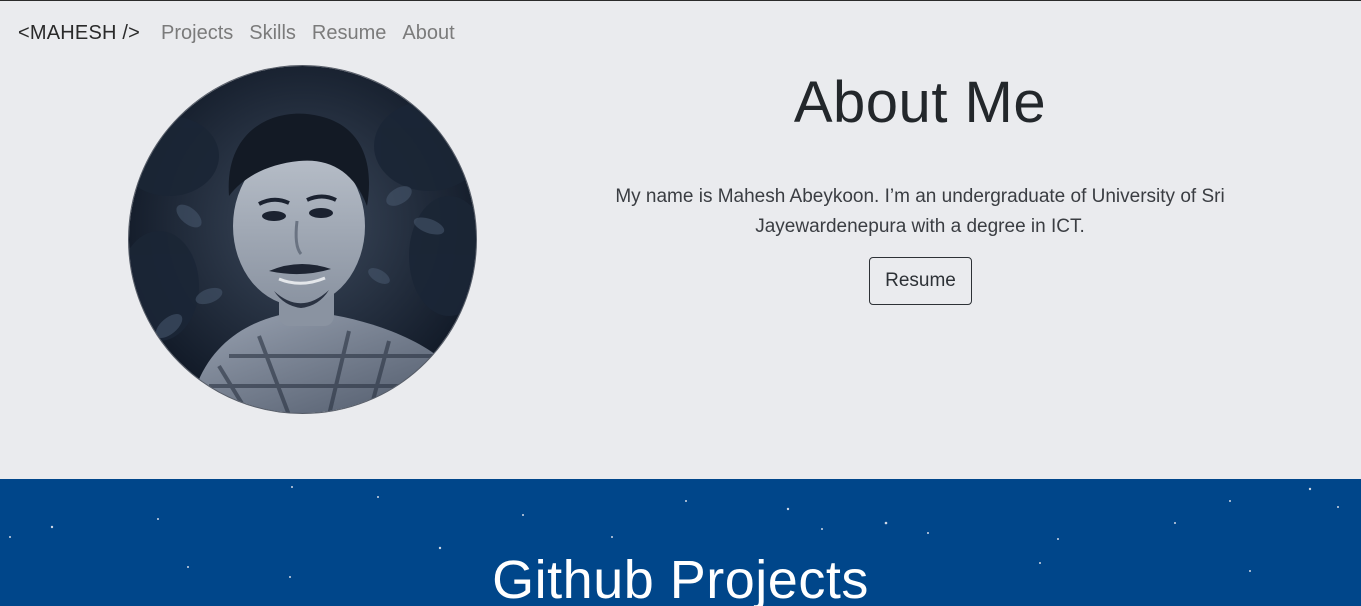 This screenshot has height=606, width=1361. Describe the element at coordinates (79, 33) in the screenshot. I see `brand-logo: <MAHESH />` at that location.